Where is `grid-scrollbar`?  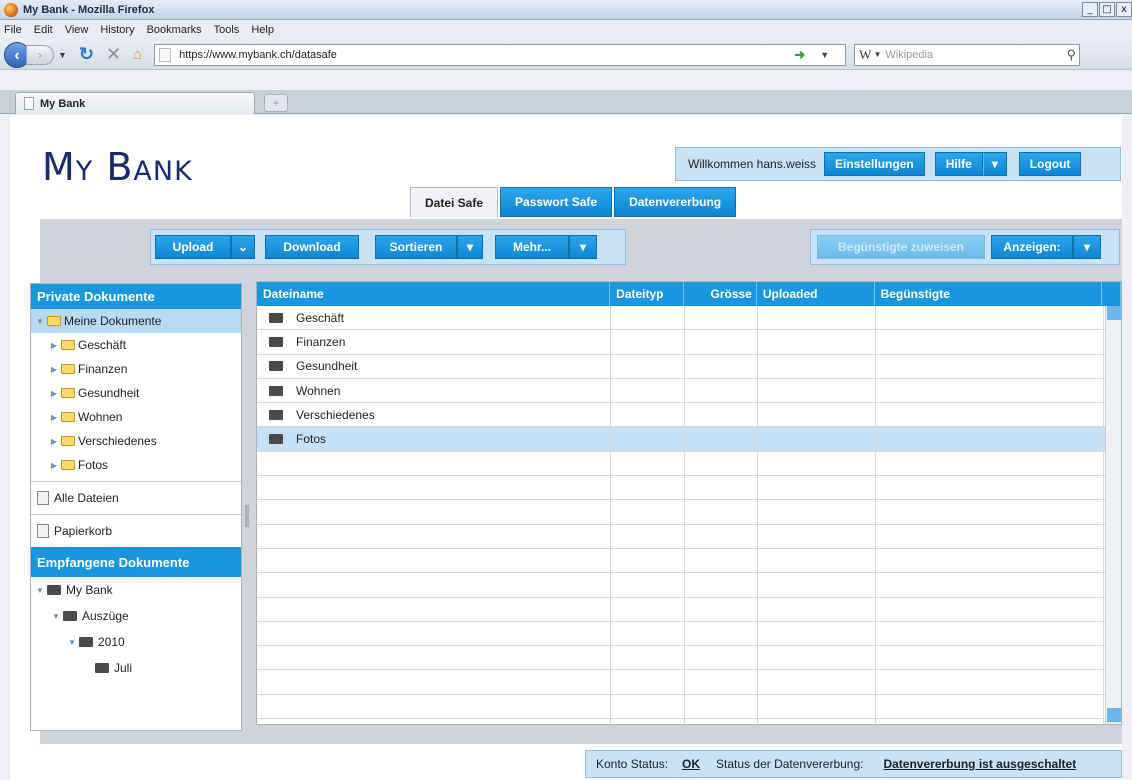 grid-scrollbar is located at coordinates (1113, 515).